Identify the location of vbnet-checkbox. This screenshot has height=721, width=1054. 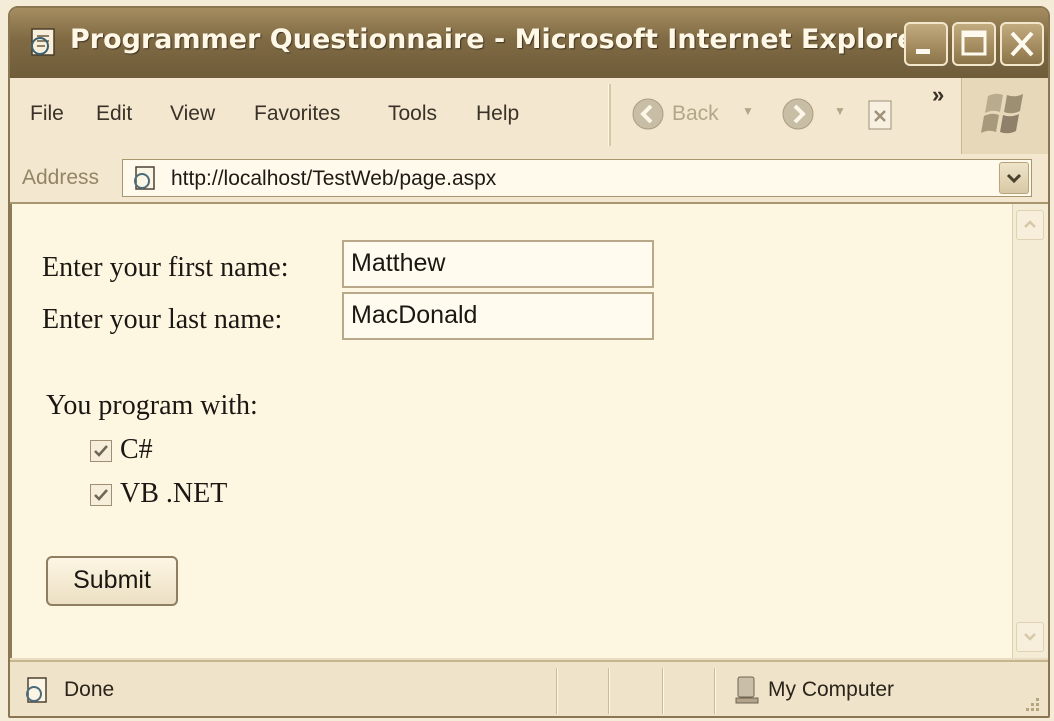
(101, 495).